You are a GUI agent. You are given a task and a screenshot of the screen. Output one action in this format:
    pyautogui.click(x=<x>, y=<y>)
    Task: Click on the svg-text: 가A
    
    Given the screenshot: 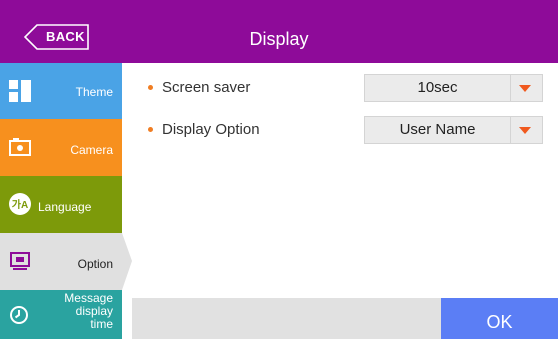 What is the action you would take?
    pyautogui.click(x=20, y=204)
    